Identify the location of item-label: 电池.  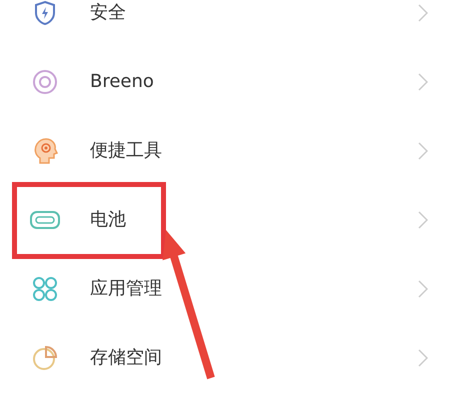
(108, 220).